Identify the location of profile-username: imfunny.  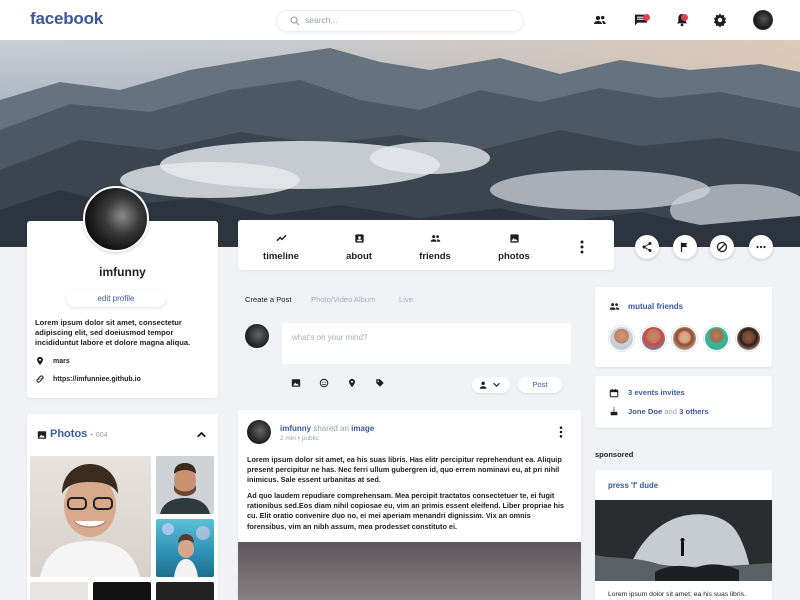
(122, 272).